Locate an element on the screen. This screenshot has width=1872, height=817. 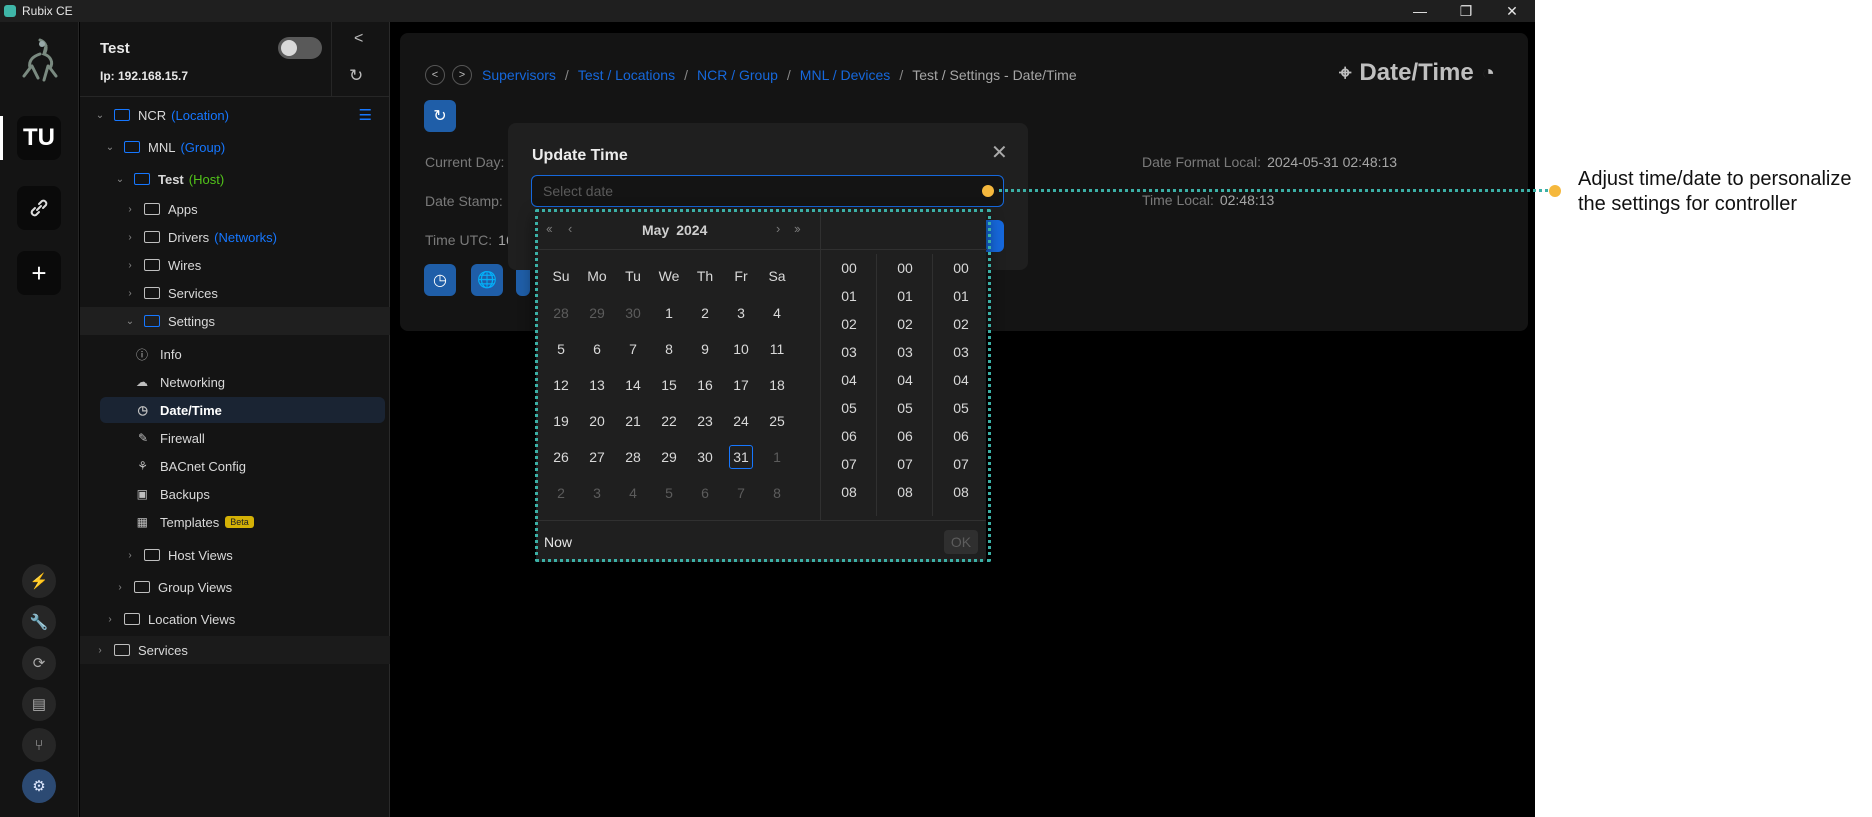
hour-option: 01 is located at coordinates (849, 296).